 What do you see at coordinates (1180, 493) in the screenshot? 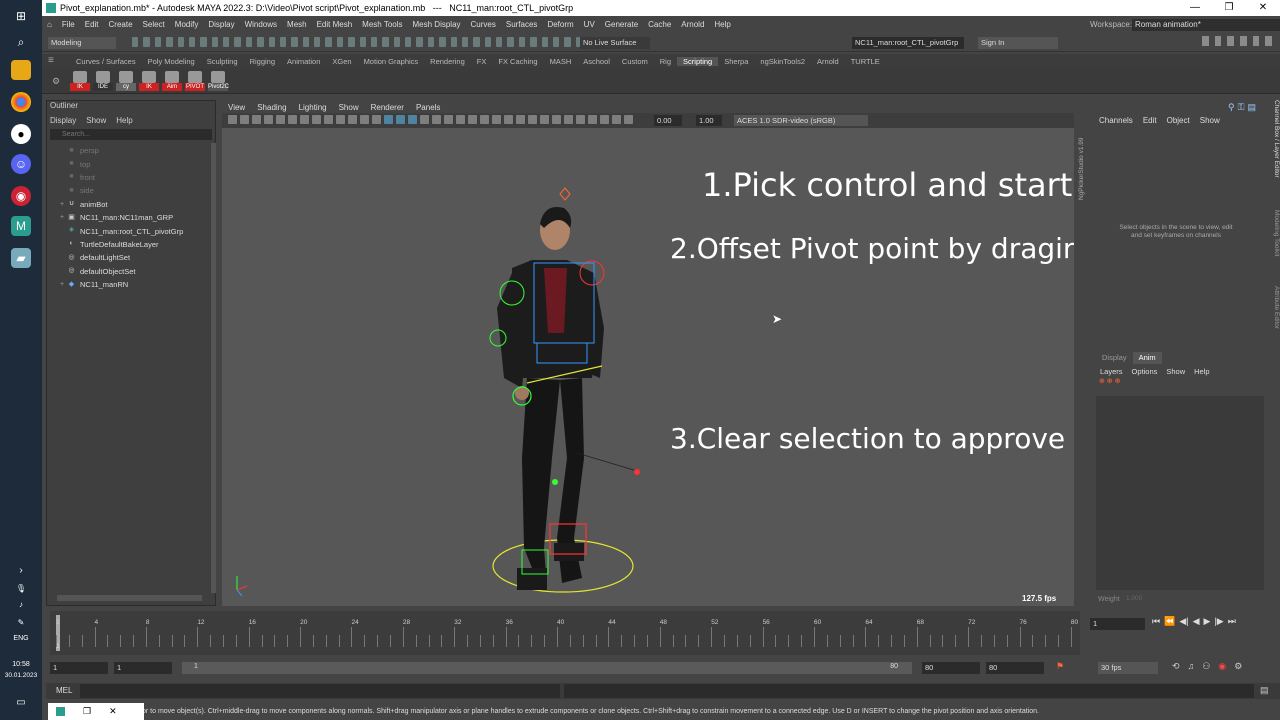
I see `layer-list` at bounding box center [1180, 493].